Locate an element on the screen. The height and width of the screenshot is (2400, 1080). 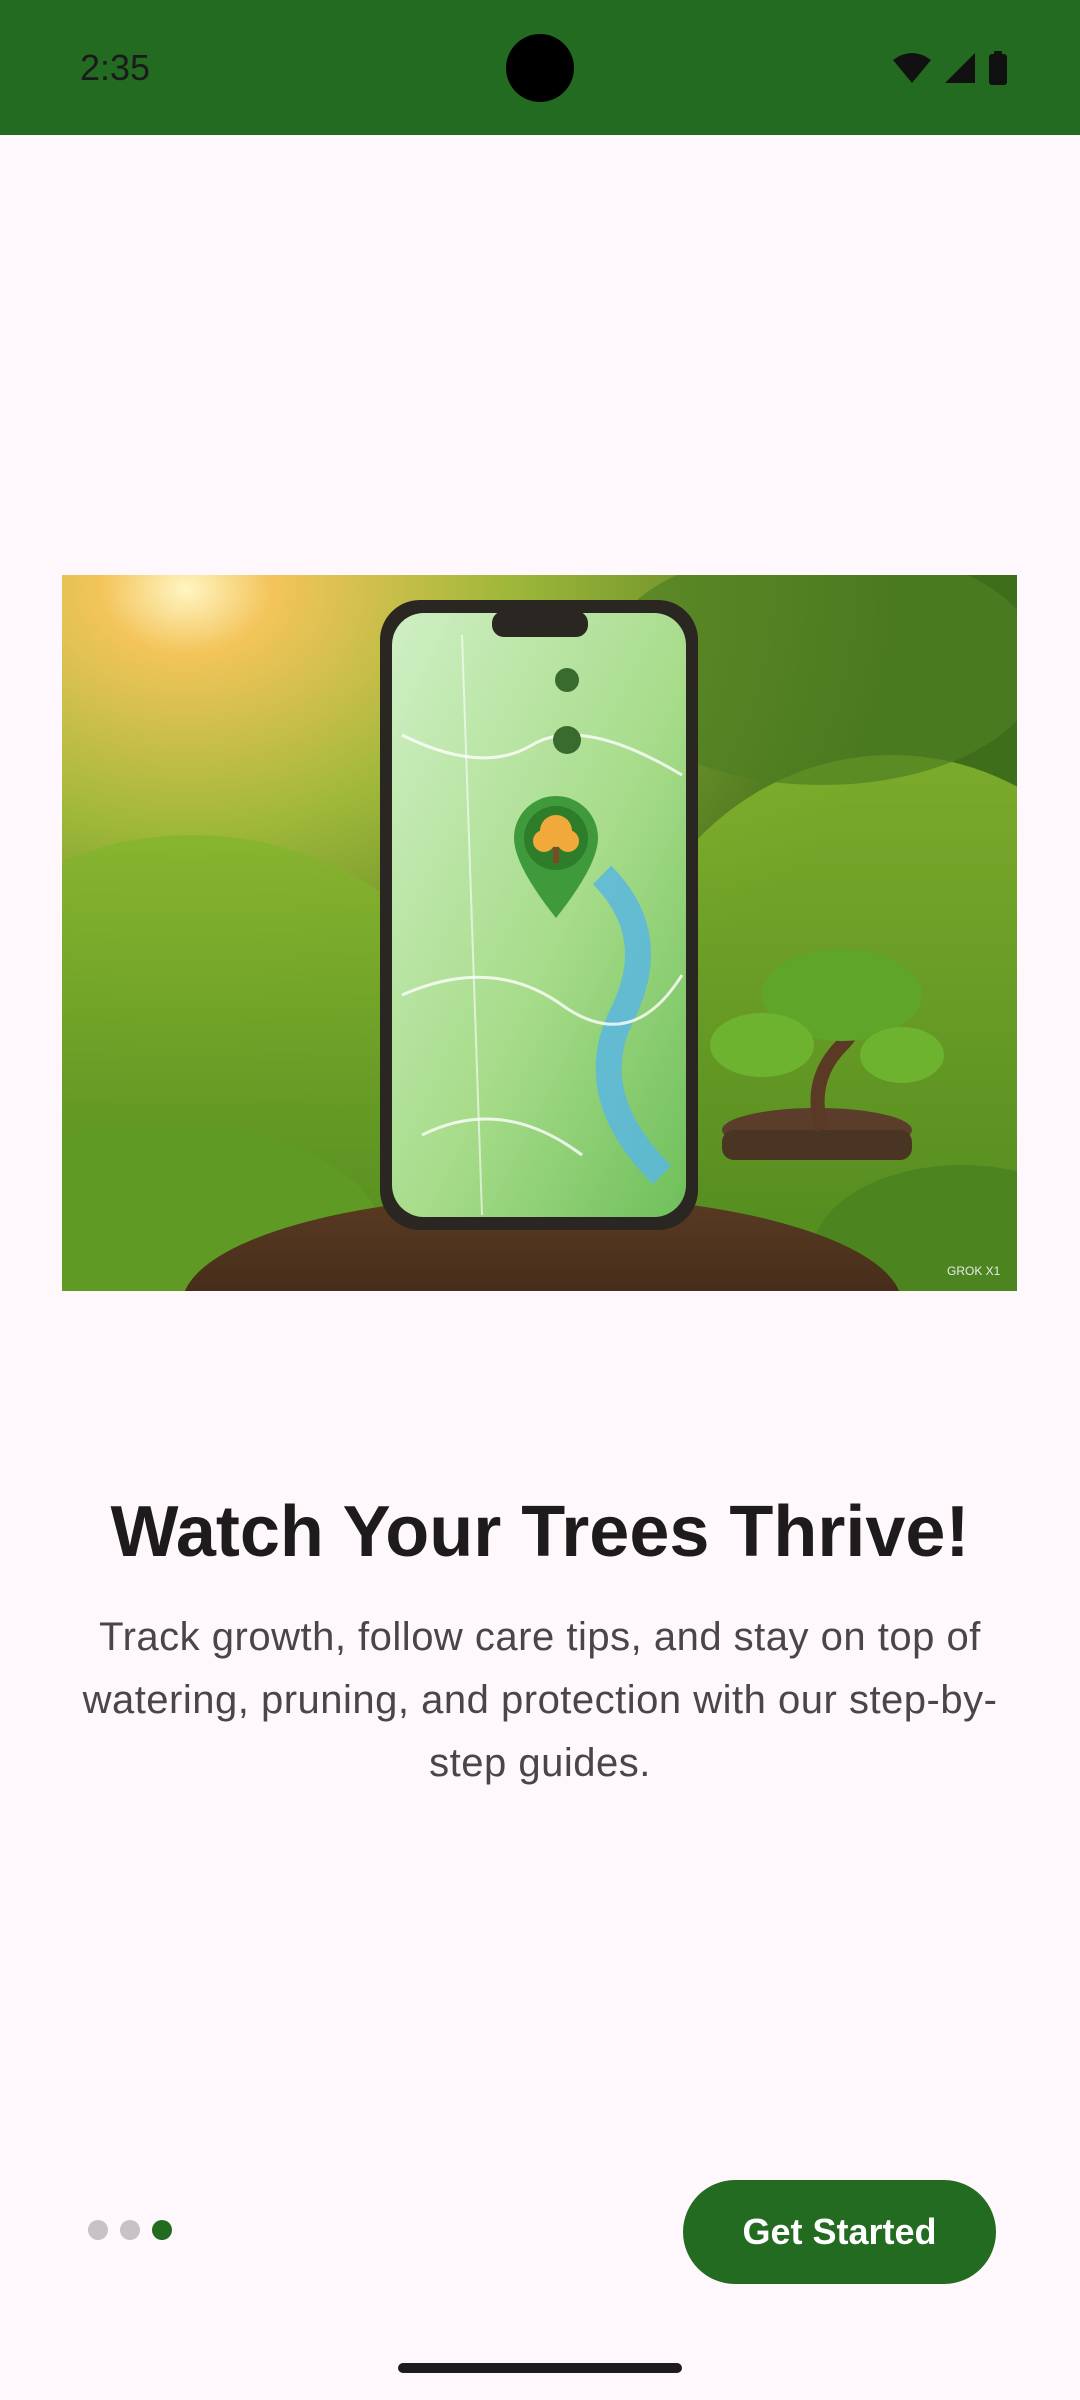
battery-icon is located at coordinates (998, 68).